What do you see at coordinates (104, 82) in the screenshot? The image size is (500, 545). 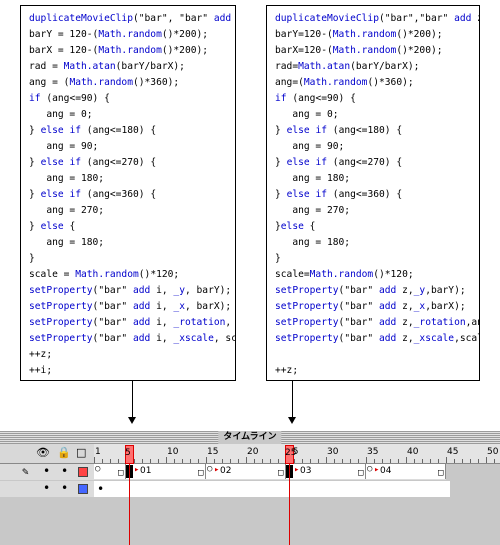 I see `code-line: ang = (Math.random()*360);` at bounding box center [104, 82].